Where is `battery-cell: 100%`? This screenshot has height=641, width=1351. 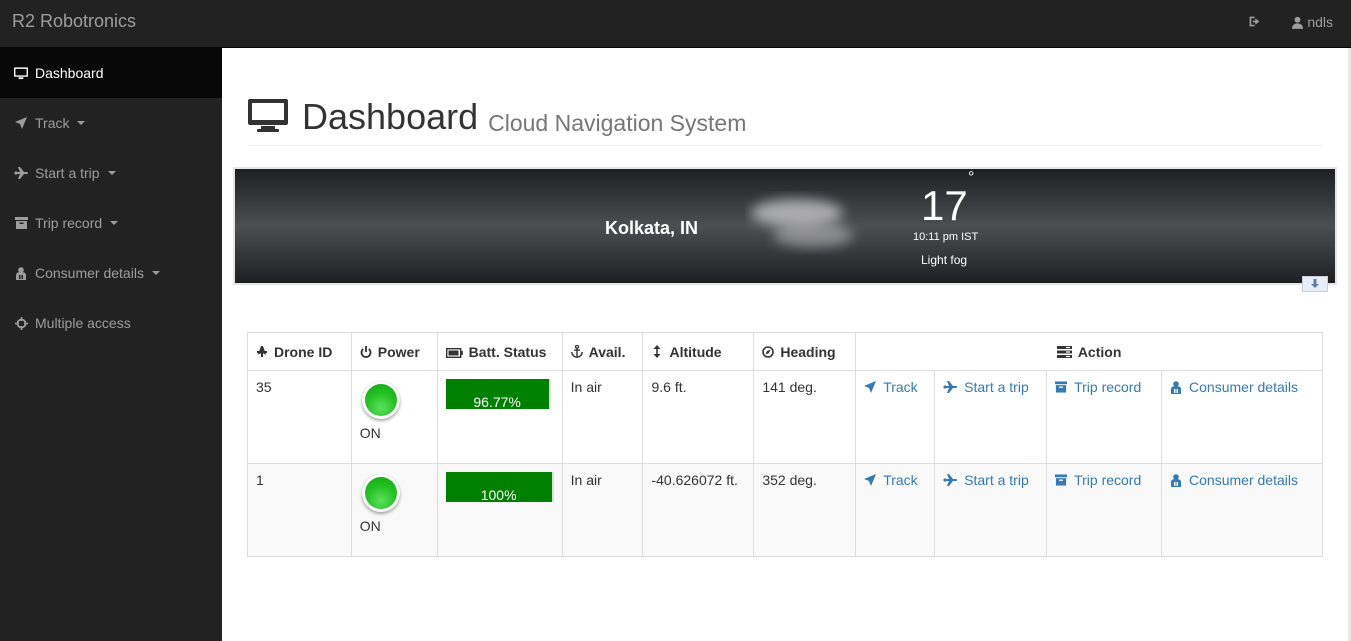
battery-cell: 100% is located at coordinates (499, 510).